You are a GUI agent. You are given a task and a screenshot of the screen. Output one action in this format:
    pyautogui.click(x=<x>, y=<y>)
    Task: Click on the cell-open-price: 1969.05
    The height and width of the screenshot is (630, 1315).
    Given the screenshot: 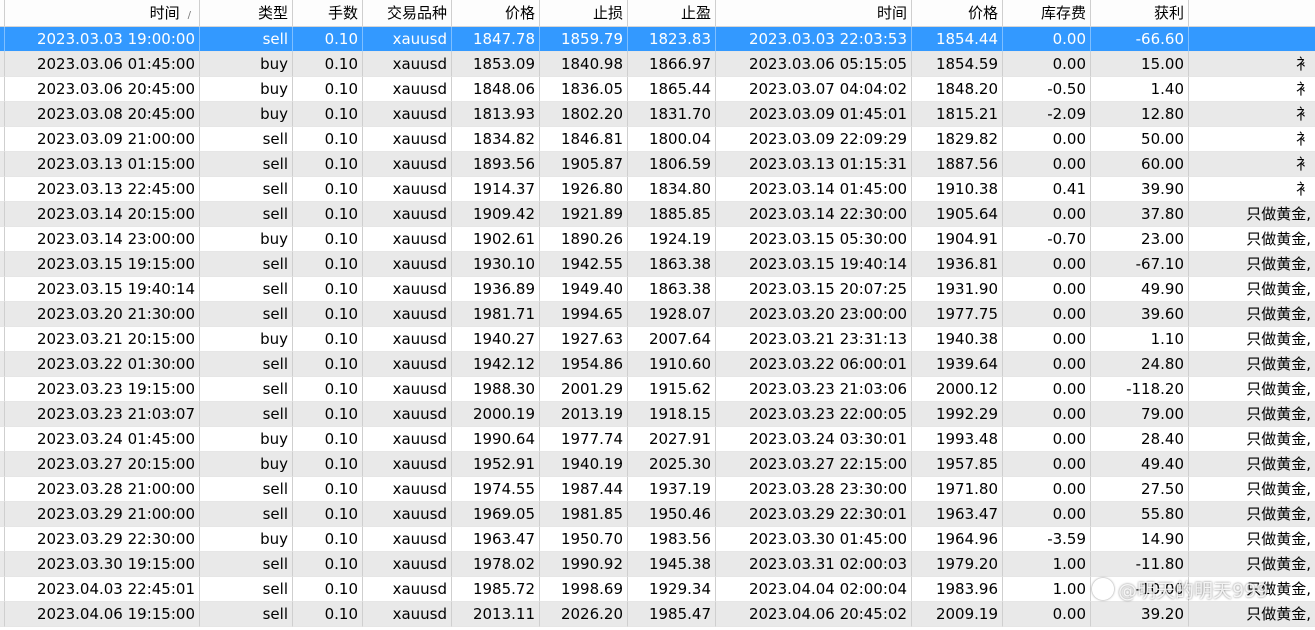 What is the action you would take?
    pyautogui.click(x=496, y=514)
    